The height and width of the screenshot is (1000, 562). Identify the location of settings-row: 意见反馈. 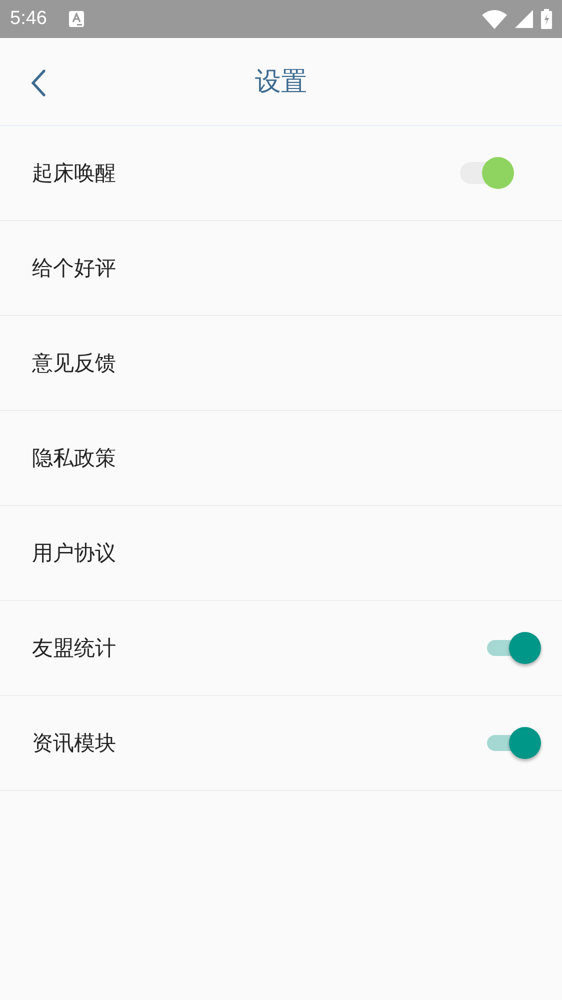
(281, 363).